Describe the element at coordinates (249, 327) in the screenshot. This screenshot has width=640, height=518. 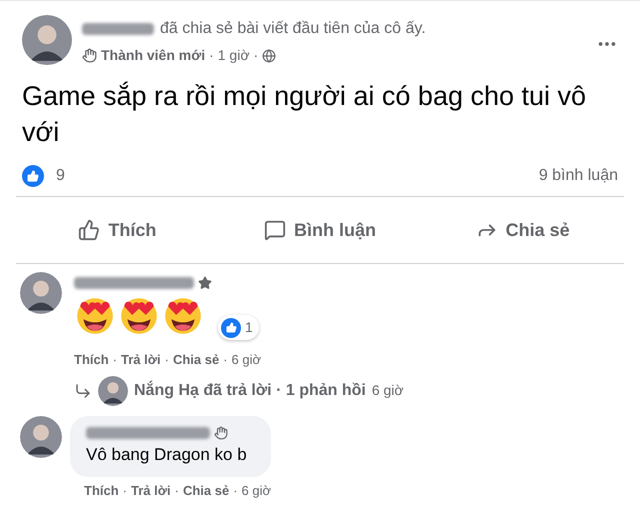
I see `reaction-count: 1` at that location.